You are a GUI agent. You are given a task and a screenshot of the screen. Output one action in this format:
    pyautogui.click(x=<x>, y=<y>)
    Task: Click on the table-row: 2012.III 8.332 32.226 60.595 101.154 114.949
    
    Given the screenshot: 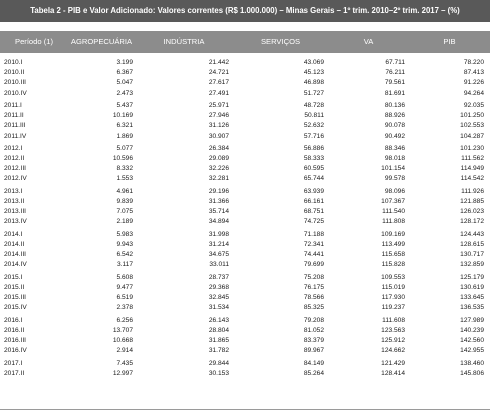 What is the action you would take?
    pyautogui.click(x=245, y=169)
    